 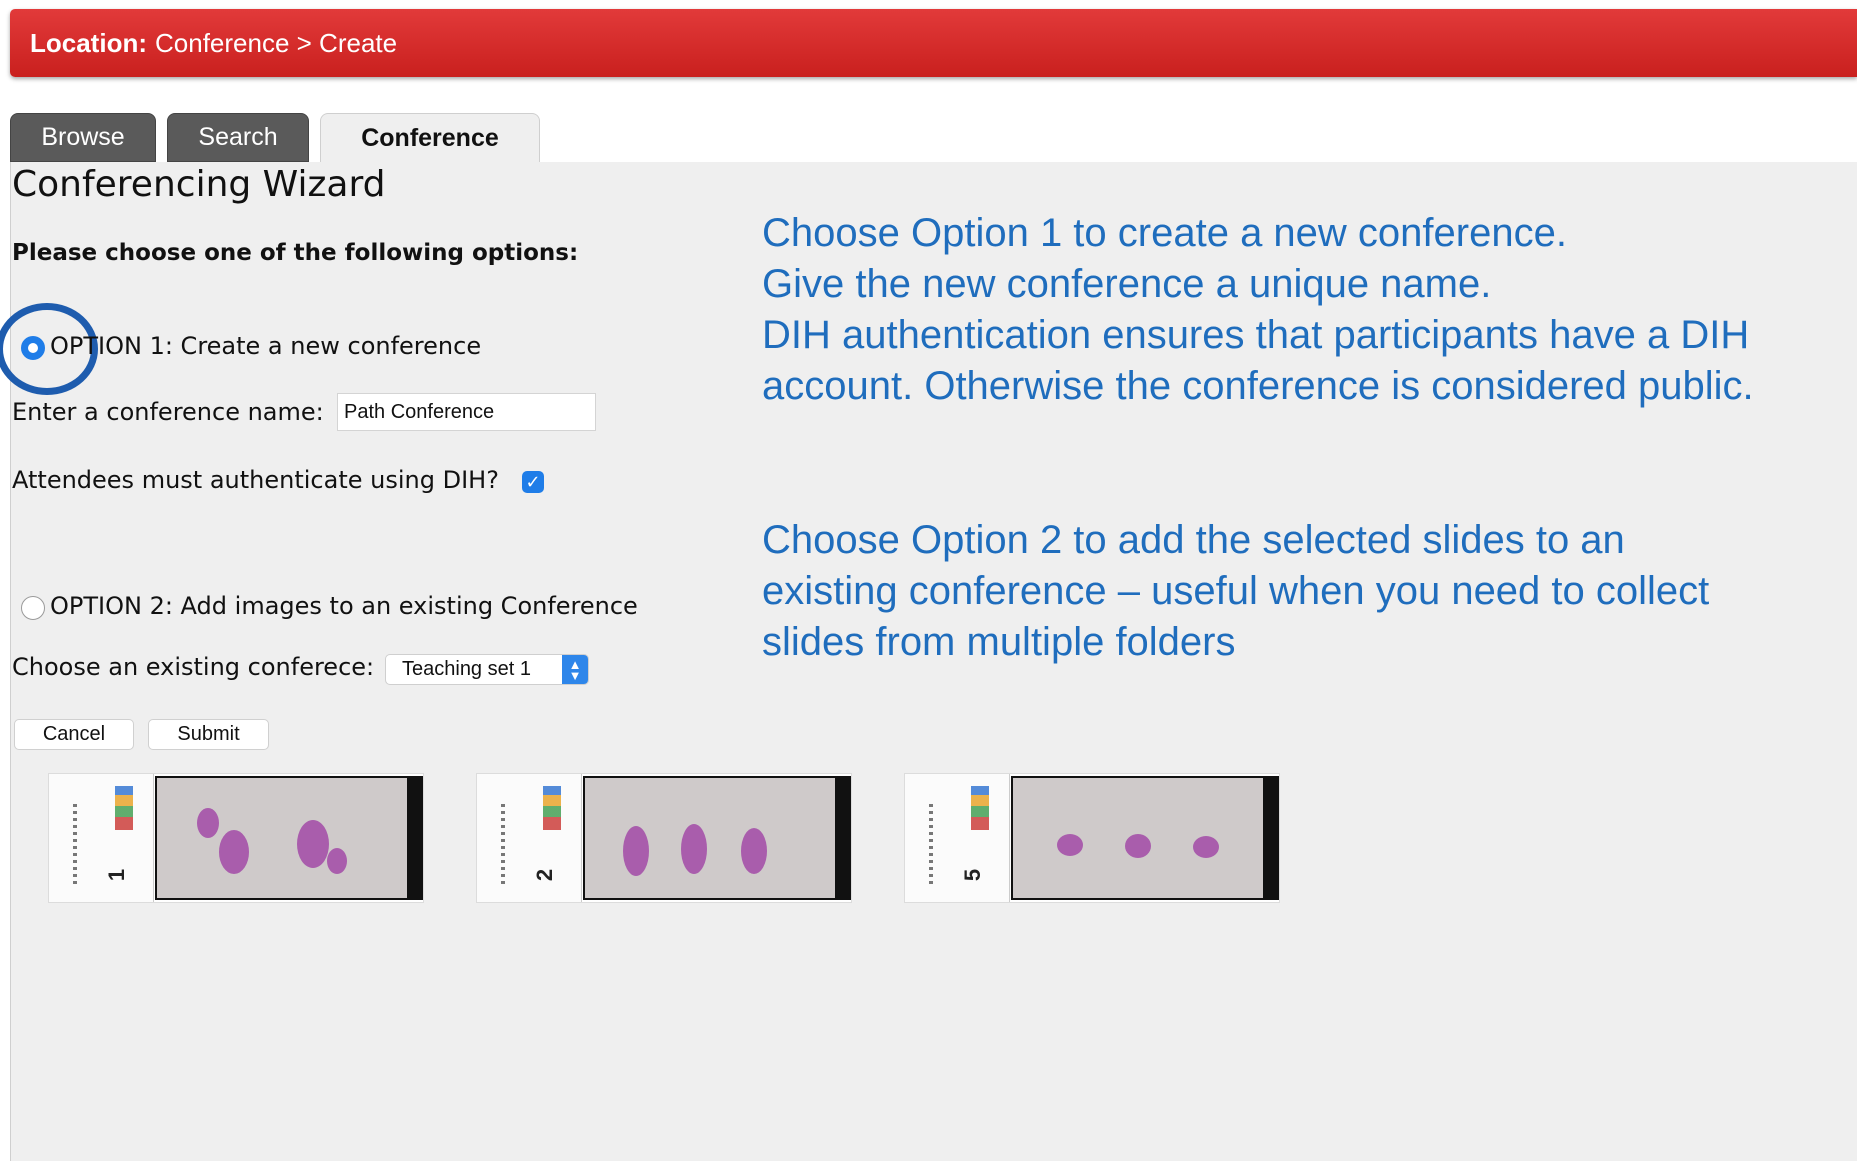 I want to click on tab-conference: Conference, so click(x=430, y=137).